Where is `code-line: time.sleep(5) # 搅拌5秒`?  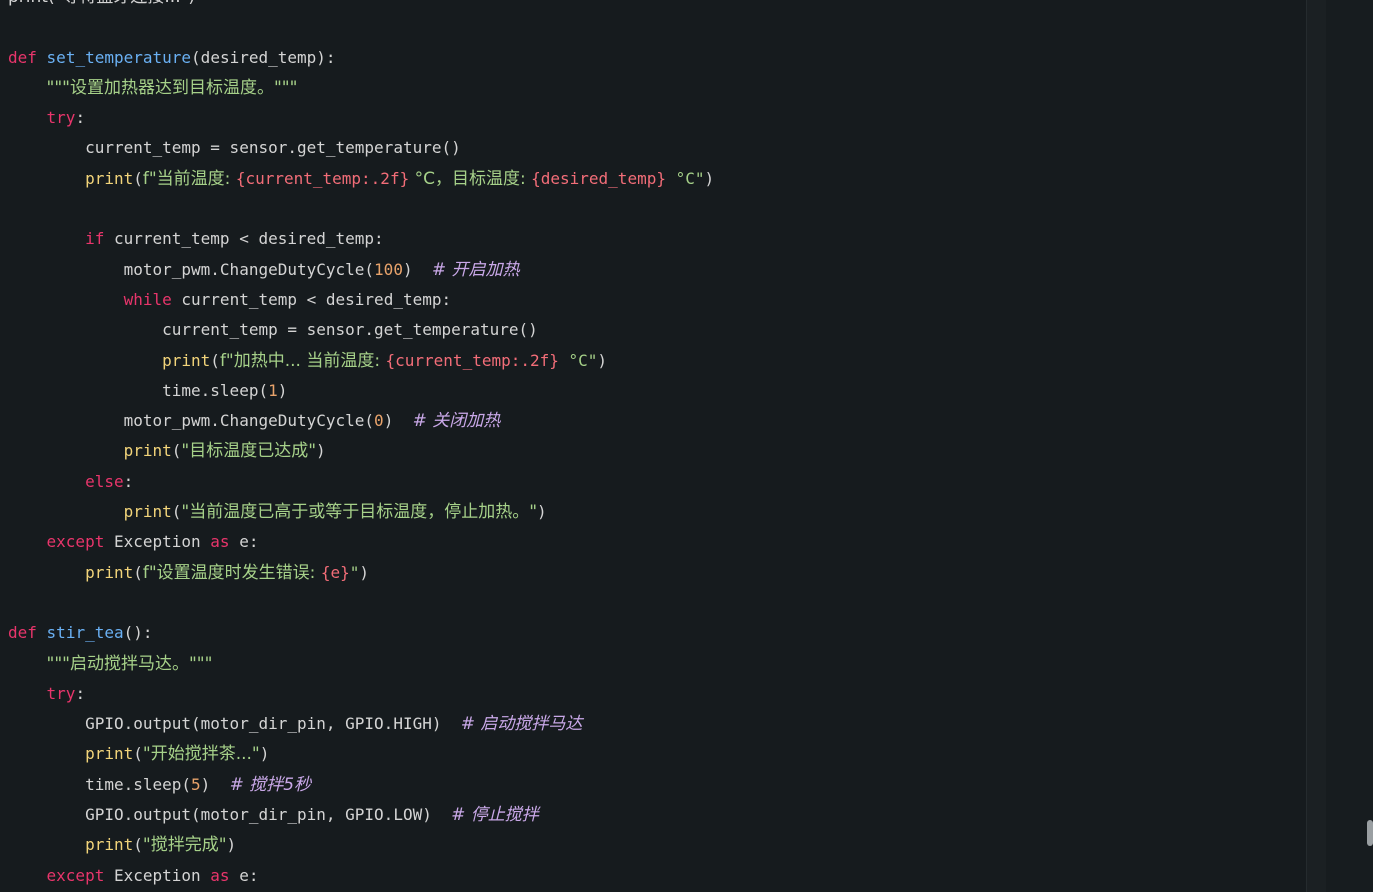 code-line: time.sleep(5) # 搅拌5秒 is located at coordinates (653, 785).